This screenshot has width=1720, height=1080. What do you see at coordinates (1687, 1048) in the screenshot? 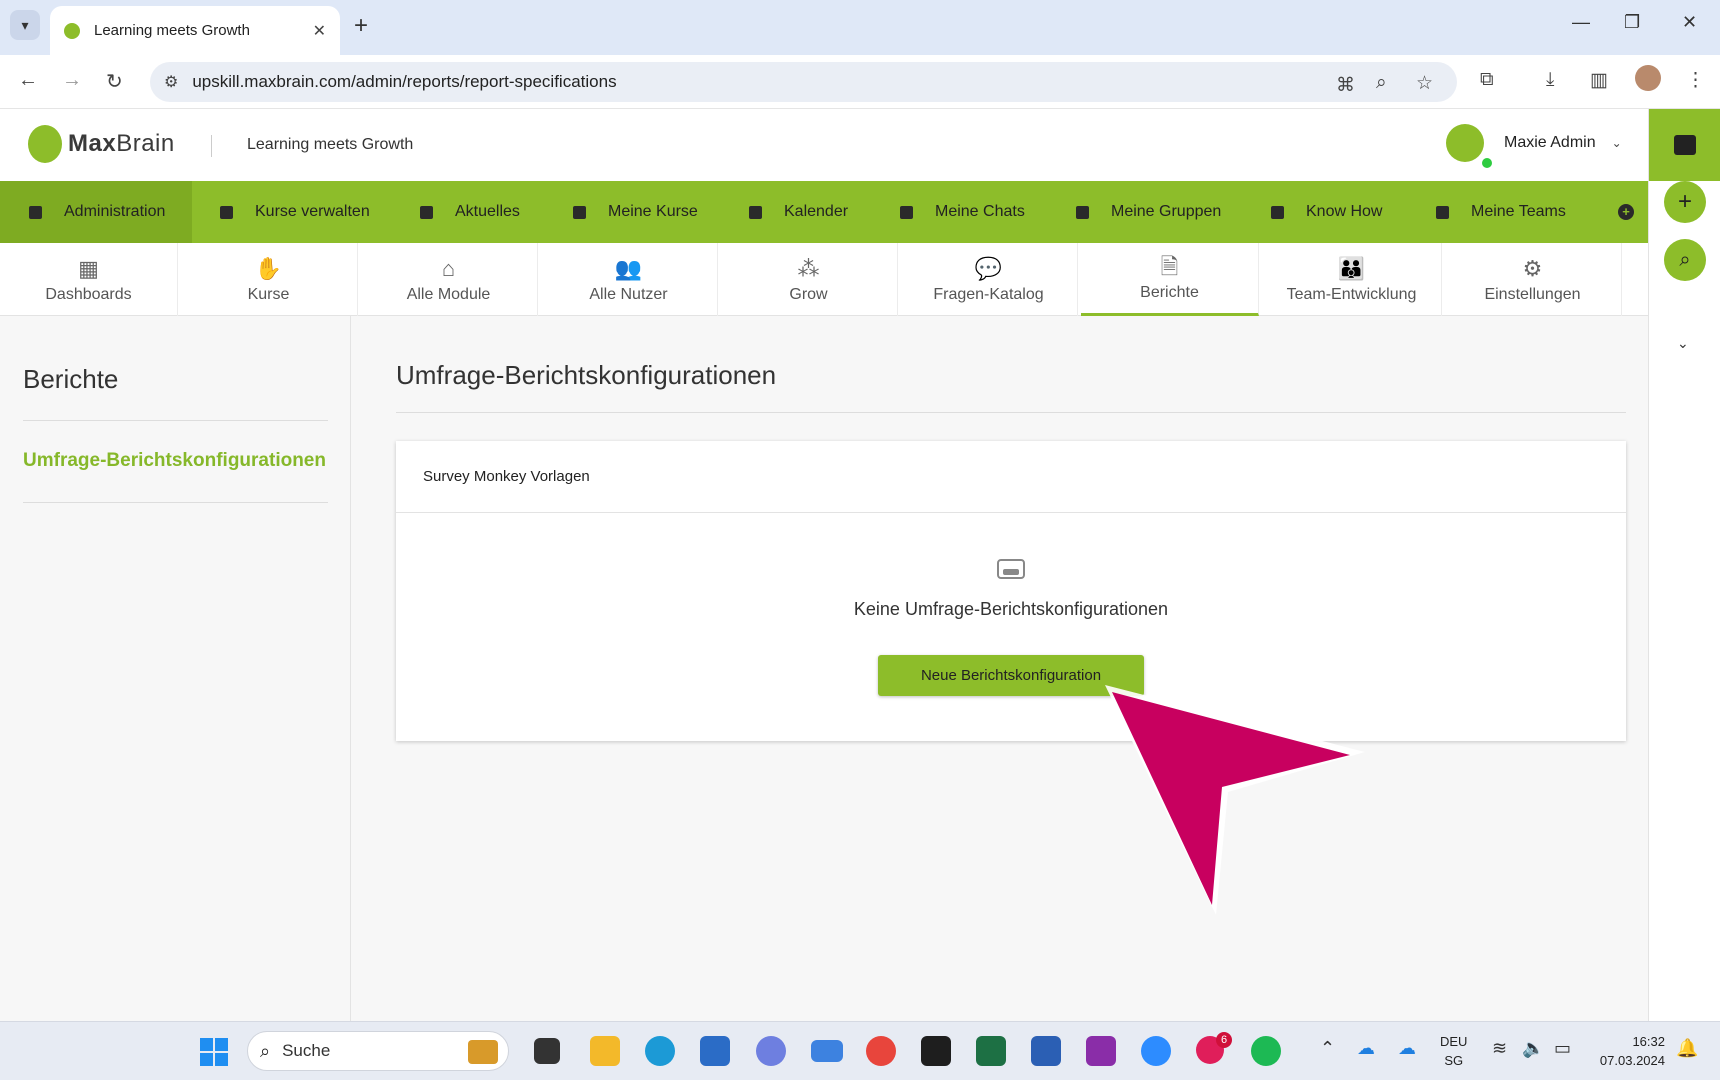
I see `notification-bell-icon: 🔔` at bounding box center [1687, 1048].